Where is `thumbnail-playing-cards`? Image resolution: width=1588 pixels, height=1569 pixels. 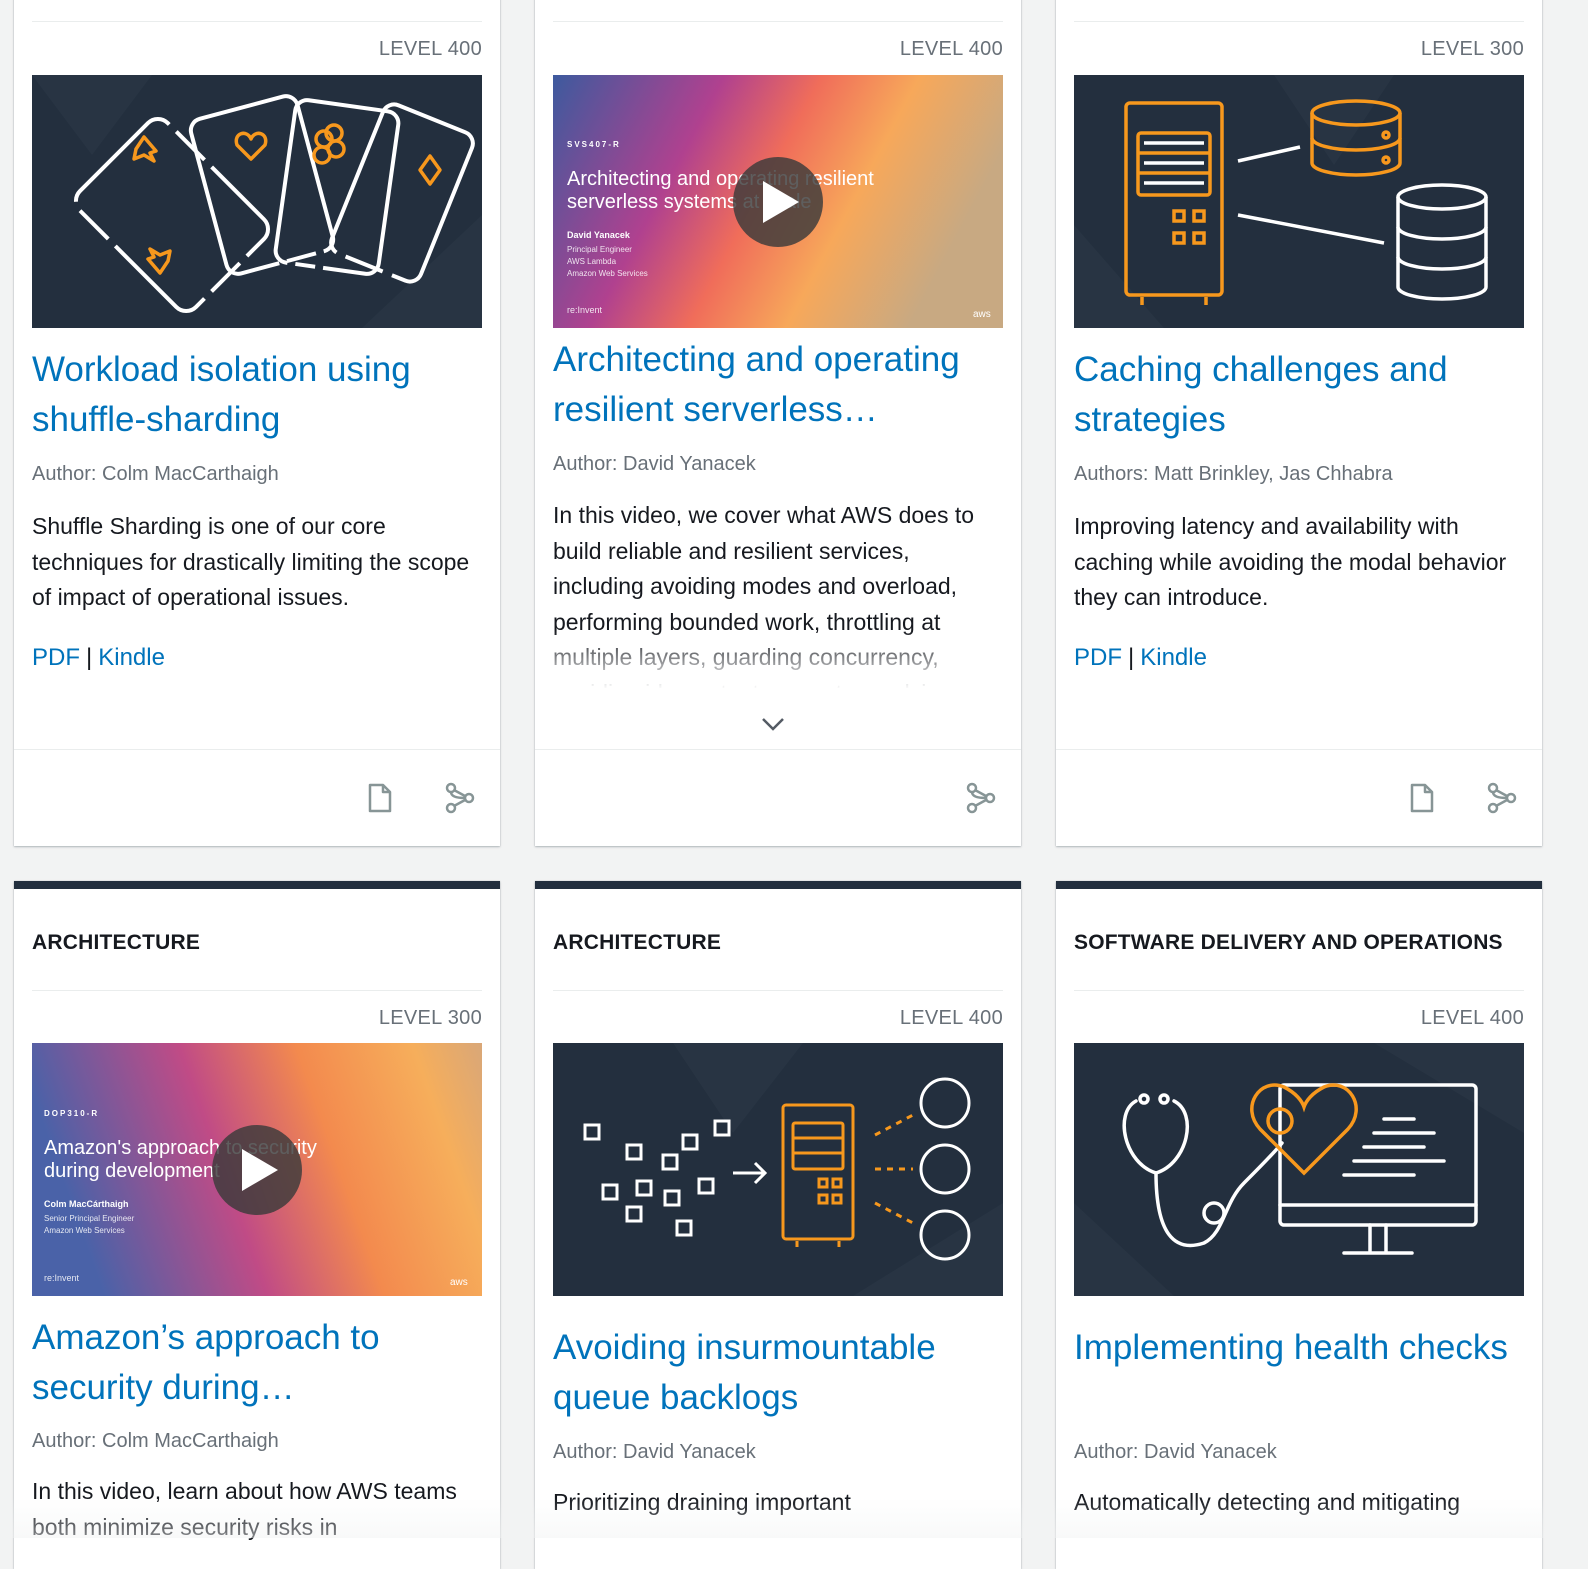 thumbnail-playing-cards is located at coordinates (257, 201).